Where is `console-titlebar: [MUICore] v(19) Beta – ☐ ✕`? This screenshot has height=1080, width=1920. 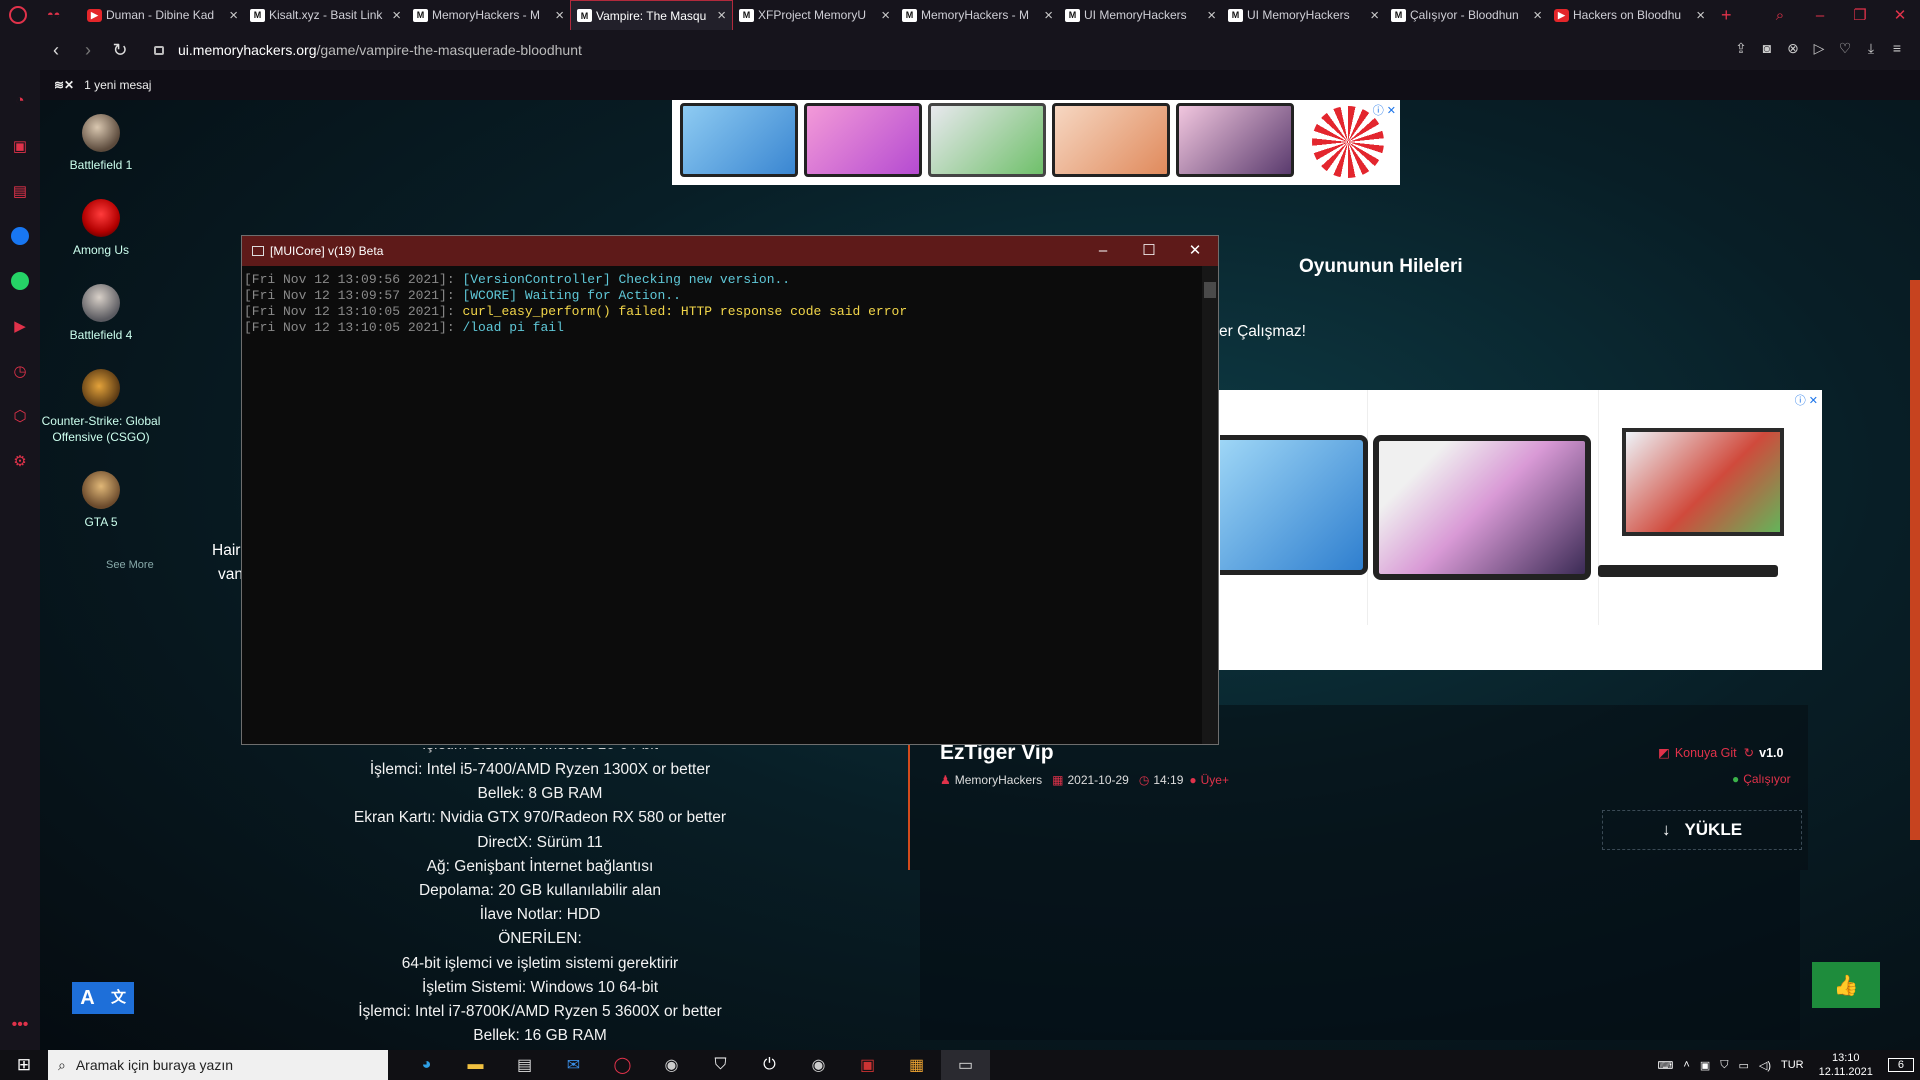
console-titlebar: [MUICore] v(19) Beta – ☐ ✕ is located at coordinates (730, 251).